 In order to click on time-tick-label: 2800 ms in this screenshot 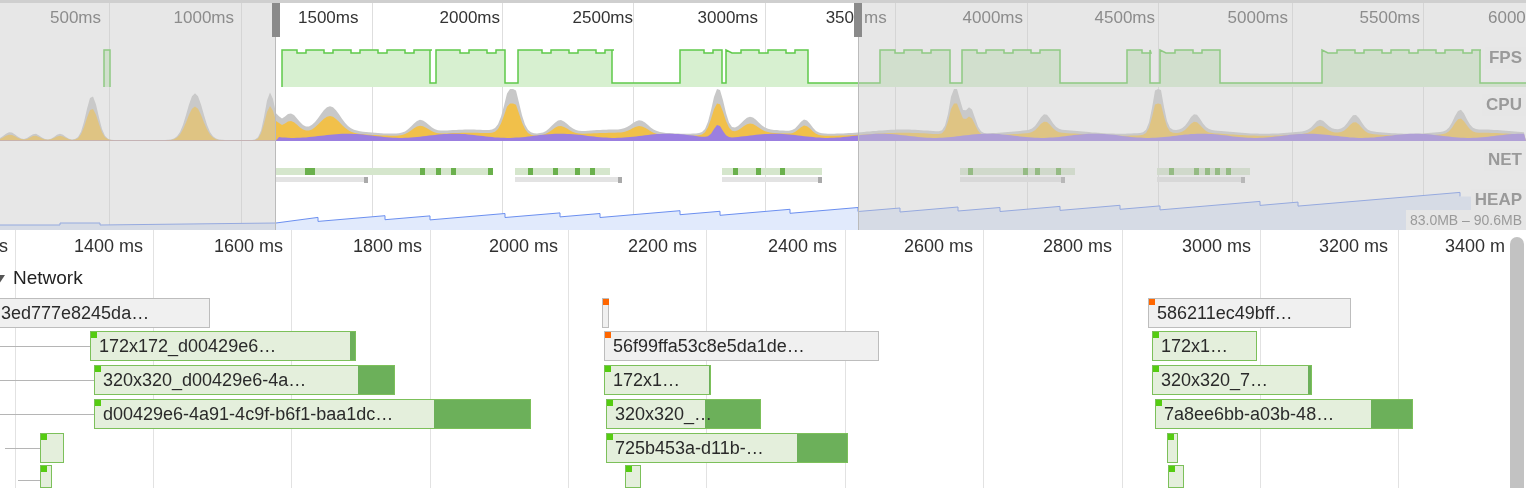, I will do `click(1077, 246)`.